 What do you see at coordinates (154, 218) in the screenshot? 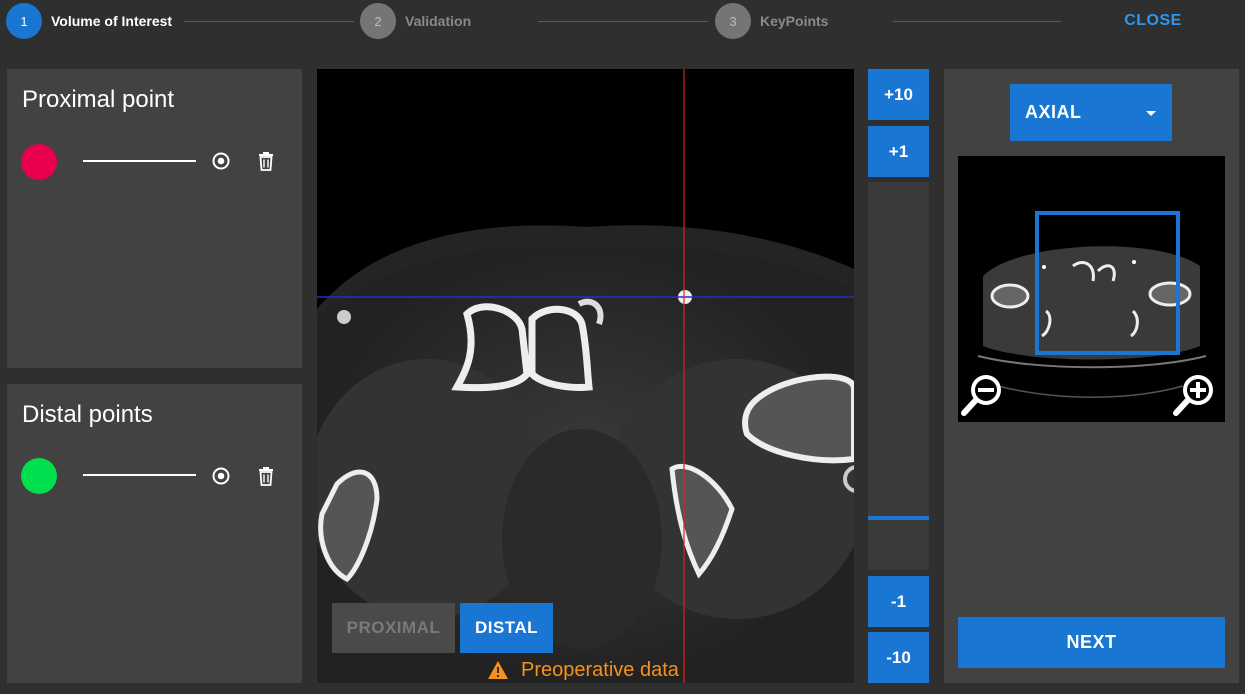
I see `proximal-panel: Proximal point` at bounding box center [154, 218].